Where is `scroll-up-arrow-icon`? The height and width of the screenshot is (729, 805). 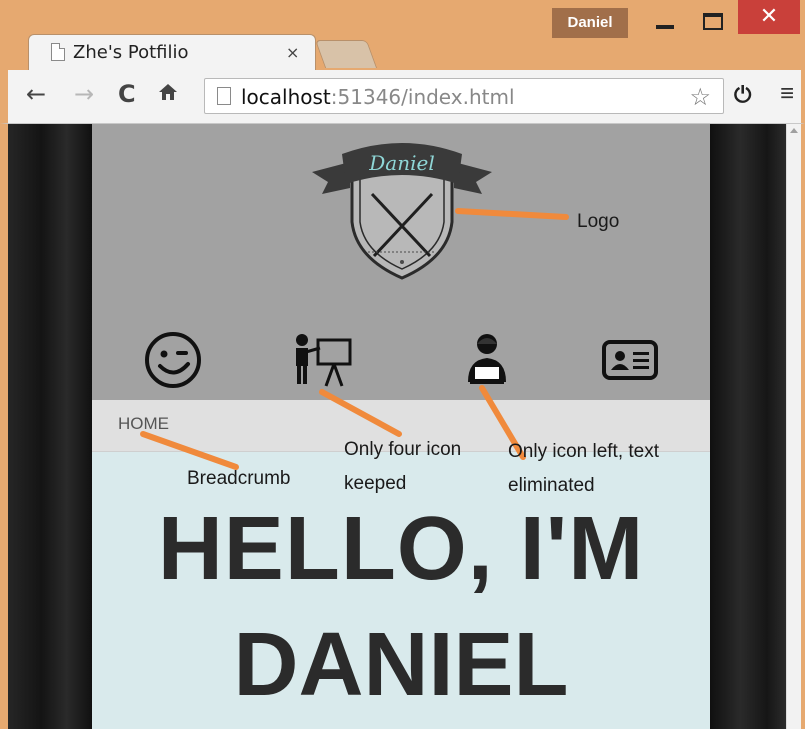 scroll-up-arrow-icon is located at coordinates (794, 130).